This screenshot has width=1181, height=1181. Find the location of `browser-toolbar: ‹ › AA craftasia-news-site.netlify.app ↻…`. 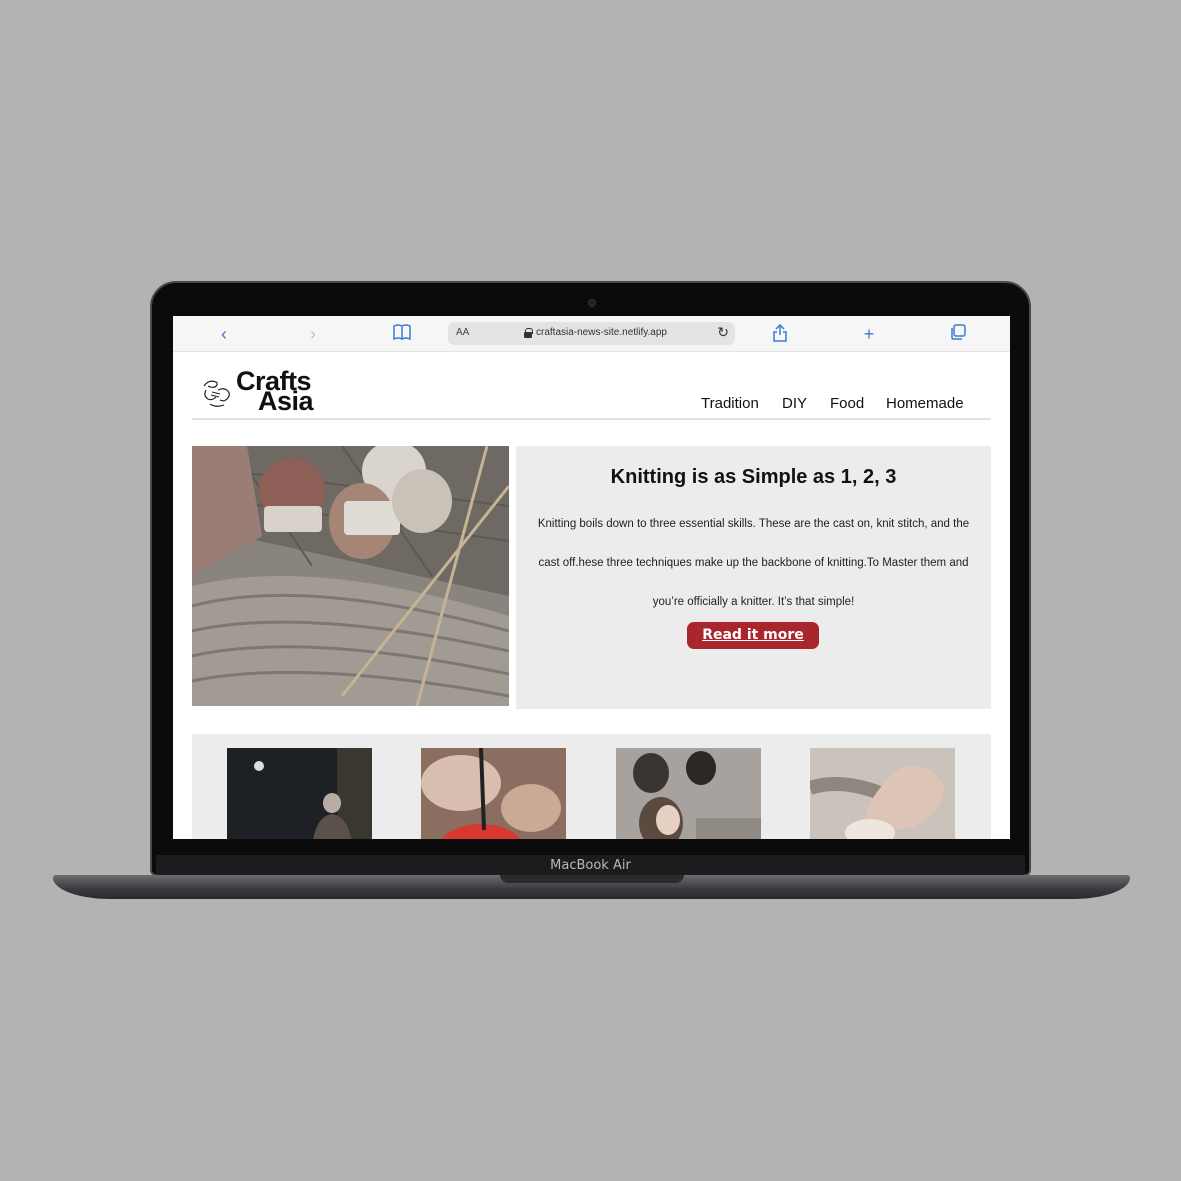

browser-toolbar: ‹ › AA craftasia-news-site.netlify.app ↻… is located at coordinates (591, 334).